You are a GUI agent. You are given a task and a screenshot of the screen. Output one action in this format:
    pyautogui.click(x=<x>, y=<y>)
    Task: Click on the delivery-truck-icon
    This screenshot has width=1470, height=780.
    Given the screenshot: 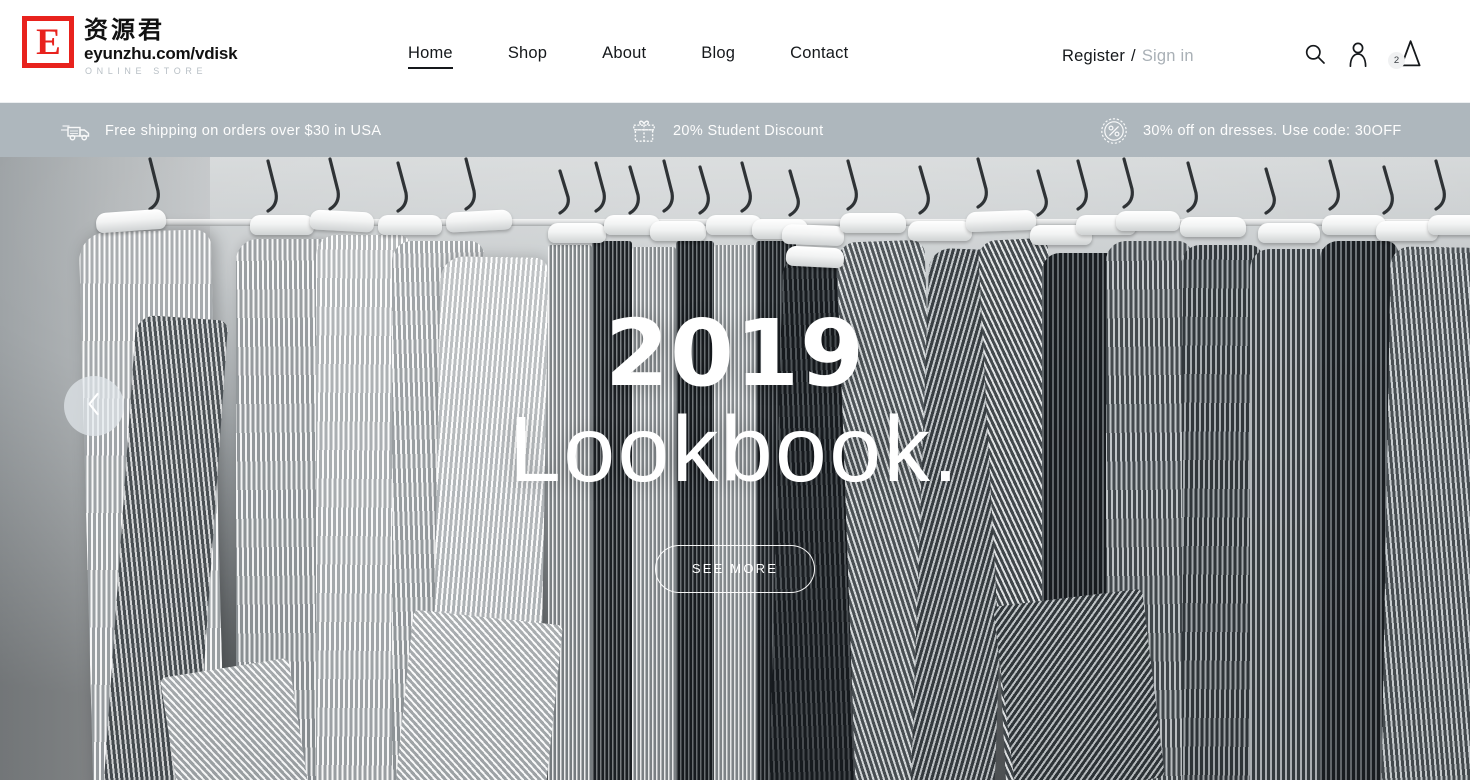 What is the action you would take?
    pyautogui.click(x=76, y=131)
    